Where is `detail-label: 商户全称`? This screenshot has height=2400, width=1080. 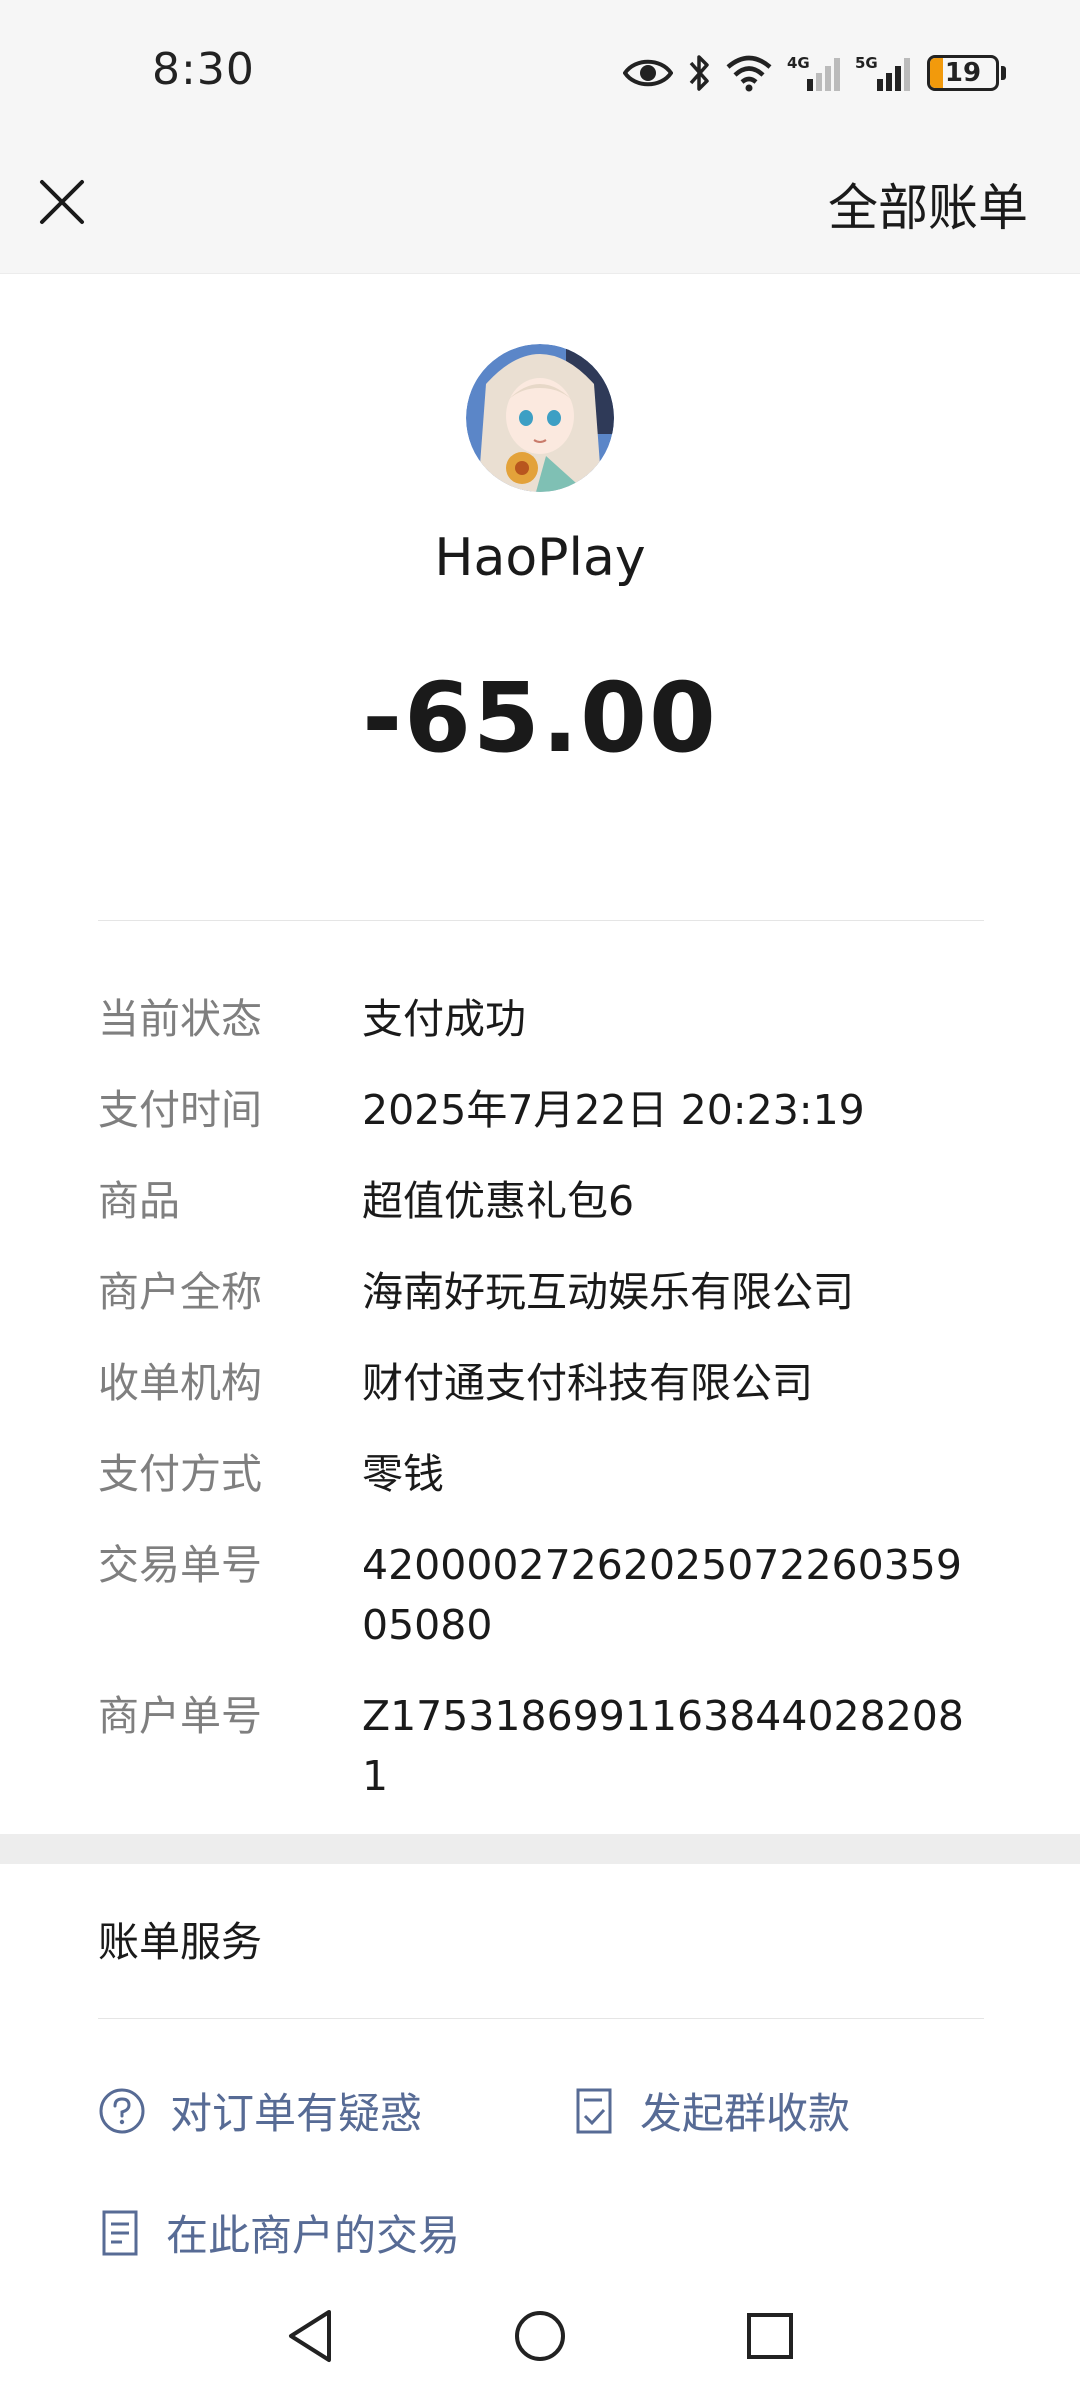 detail-label: 商户全称 is located at coordinates (180, 1292).